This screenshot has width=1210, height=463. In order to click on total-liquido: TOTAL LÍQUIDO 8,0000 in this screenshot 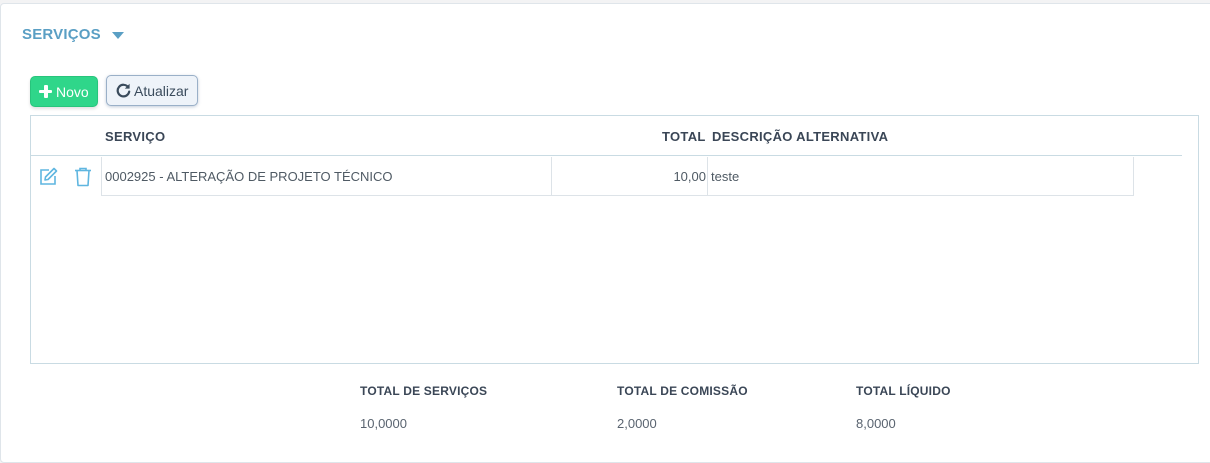, I will do `click(903, 407)`.